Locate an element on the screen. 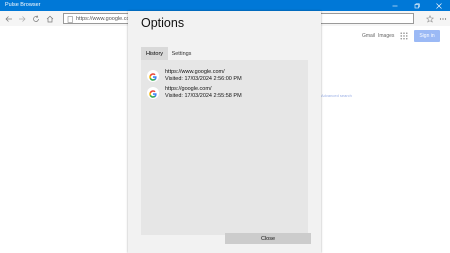 The height and width of the screenshot is (253, 450). star-icon is located at coordinates (429, 18).